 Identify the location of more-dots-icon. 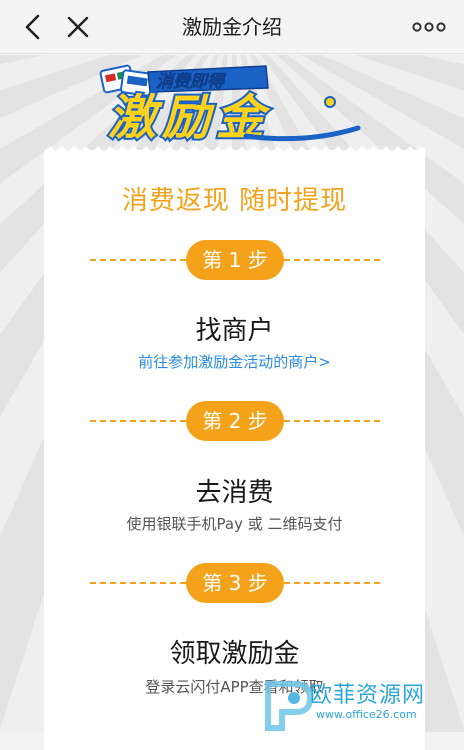
(429, 27).